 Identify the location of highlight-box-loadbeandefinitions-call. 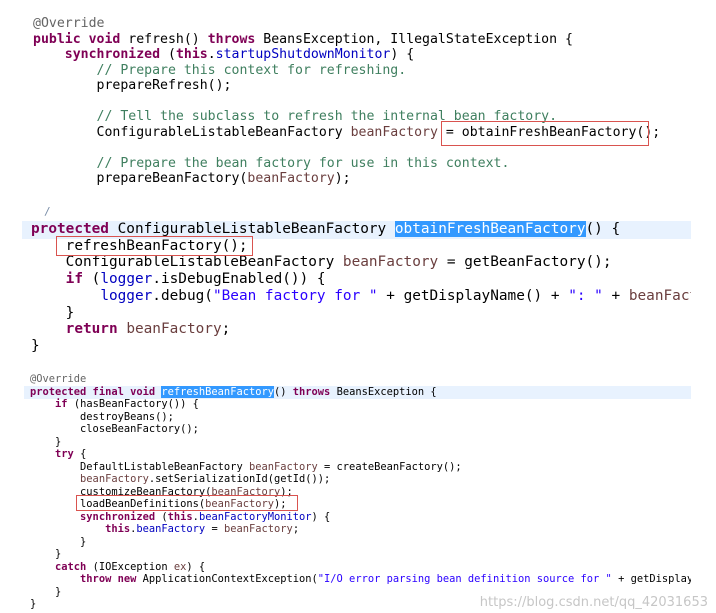
(187, 503).